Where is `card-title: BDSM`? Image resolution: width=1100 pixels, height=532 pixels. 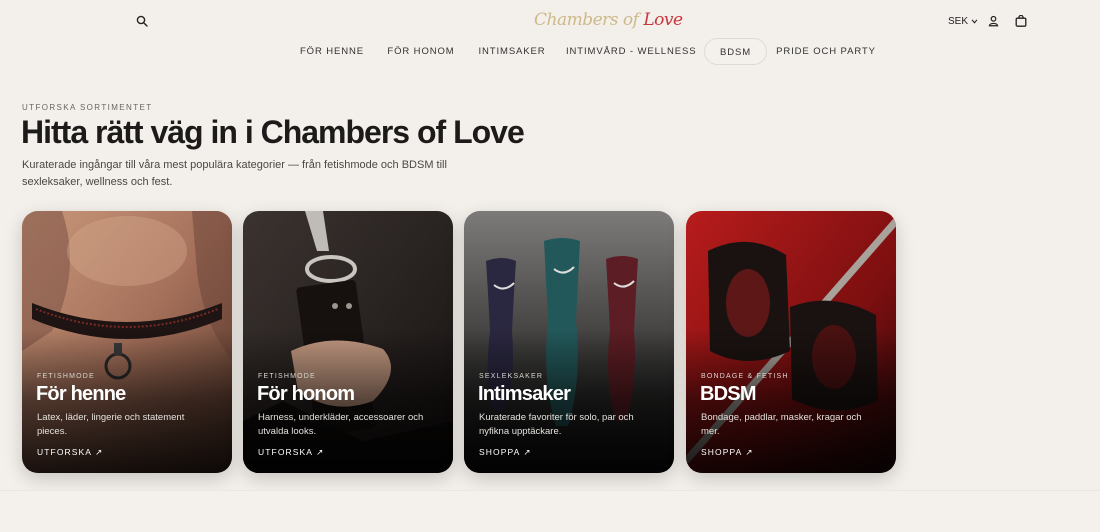
card-title: BDSM is located at coordinates (728, 394).